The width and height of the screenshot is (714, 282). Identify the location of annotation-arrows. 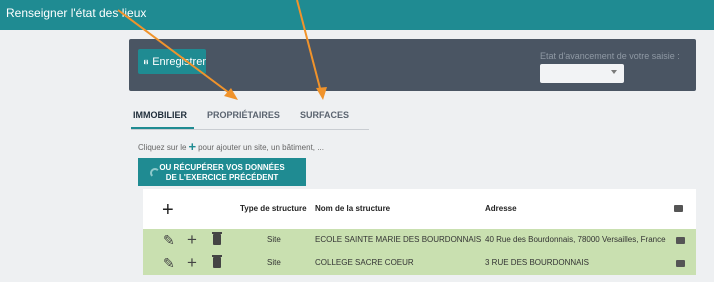
(222, 50).